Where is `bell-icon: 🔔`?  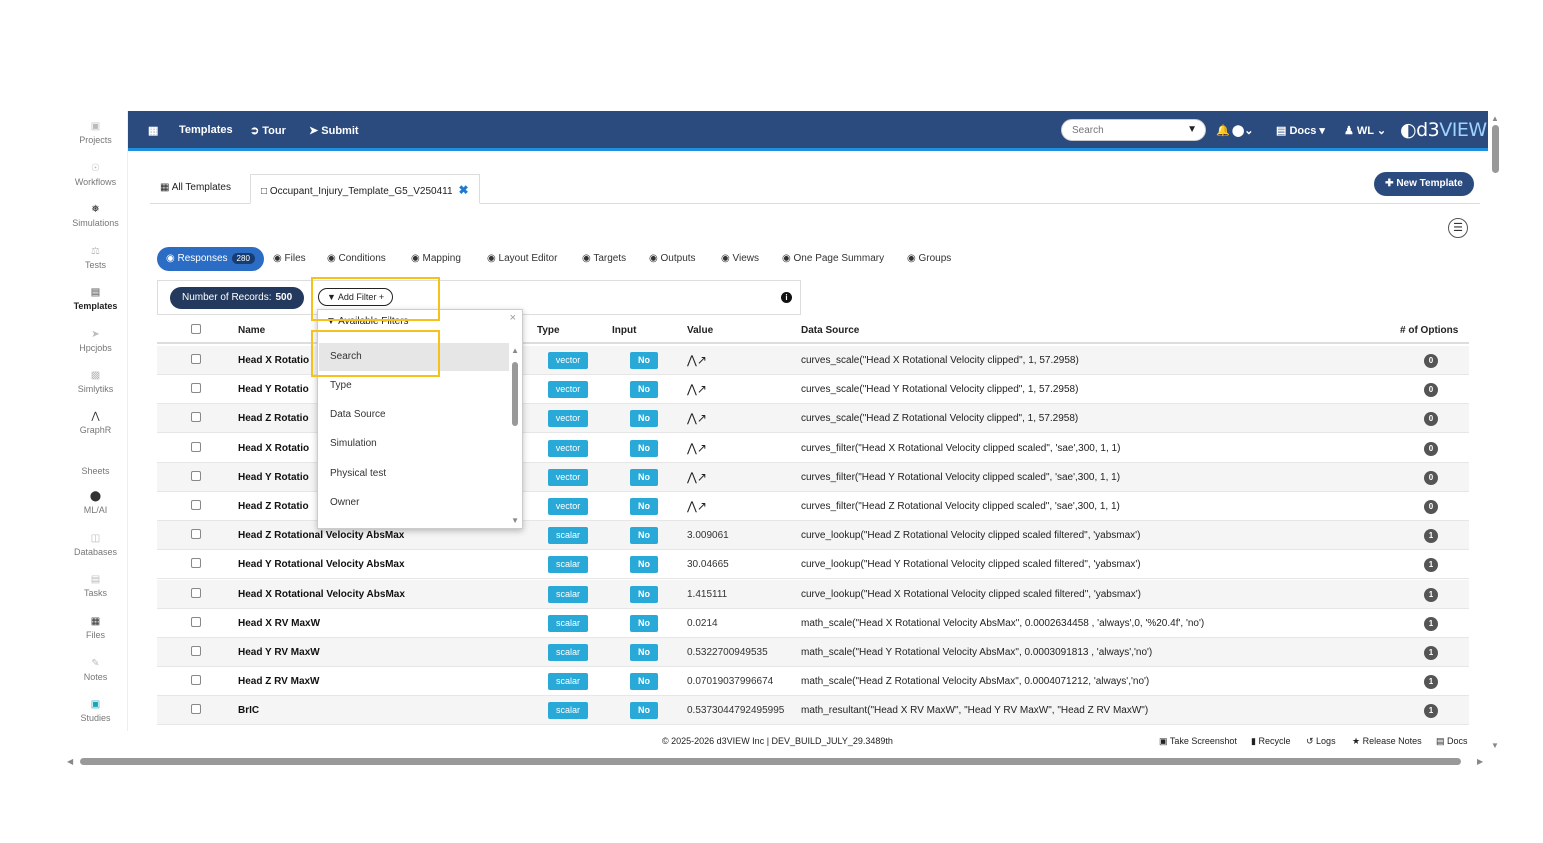
bell-icon: 🔔 is located at coordinates (1223, 130).